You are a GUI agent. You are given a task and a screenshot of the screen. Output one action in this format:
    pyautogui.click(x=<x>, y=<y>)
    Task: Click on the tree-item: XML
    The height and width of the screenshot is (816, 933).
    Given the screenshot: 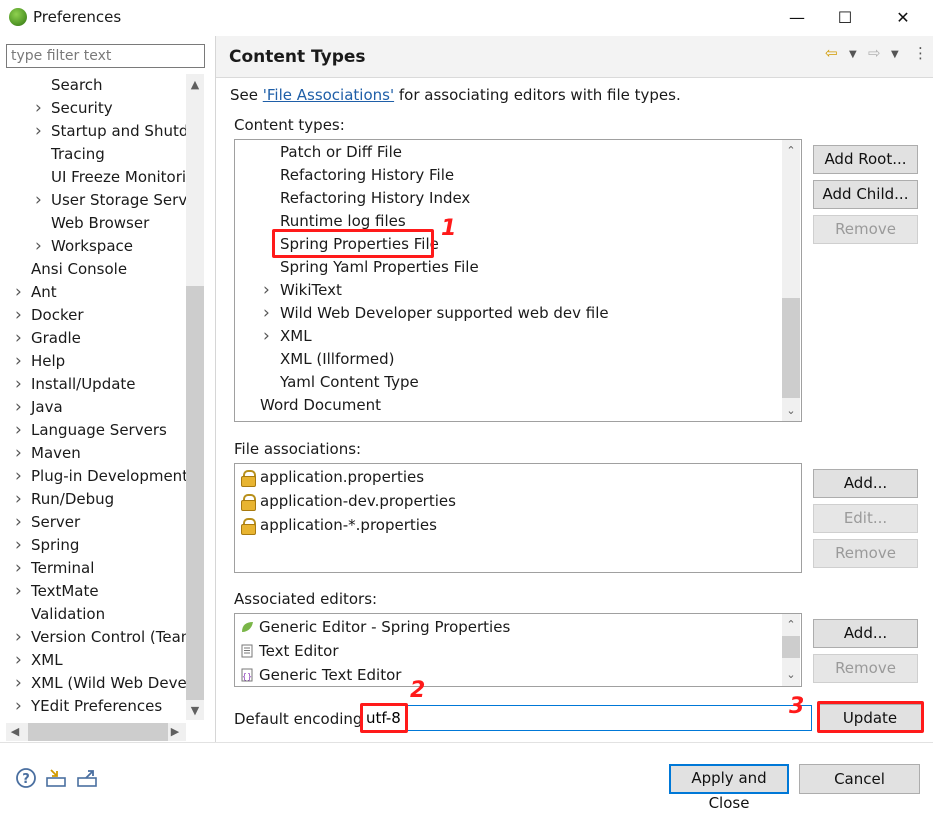 What is the action you would take?
    pyautogui.click(x=47, y=660)
    